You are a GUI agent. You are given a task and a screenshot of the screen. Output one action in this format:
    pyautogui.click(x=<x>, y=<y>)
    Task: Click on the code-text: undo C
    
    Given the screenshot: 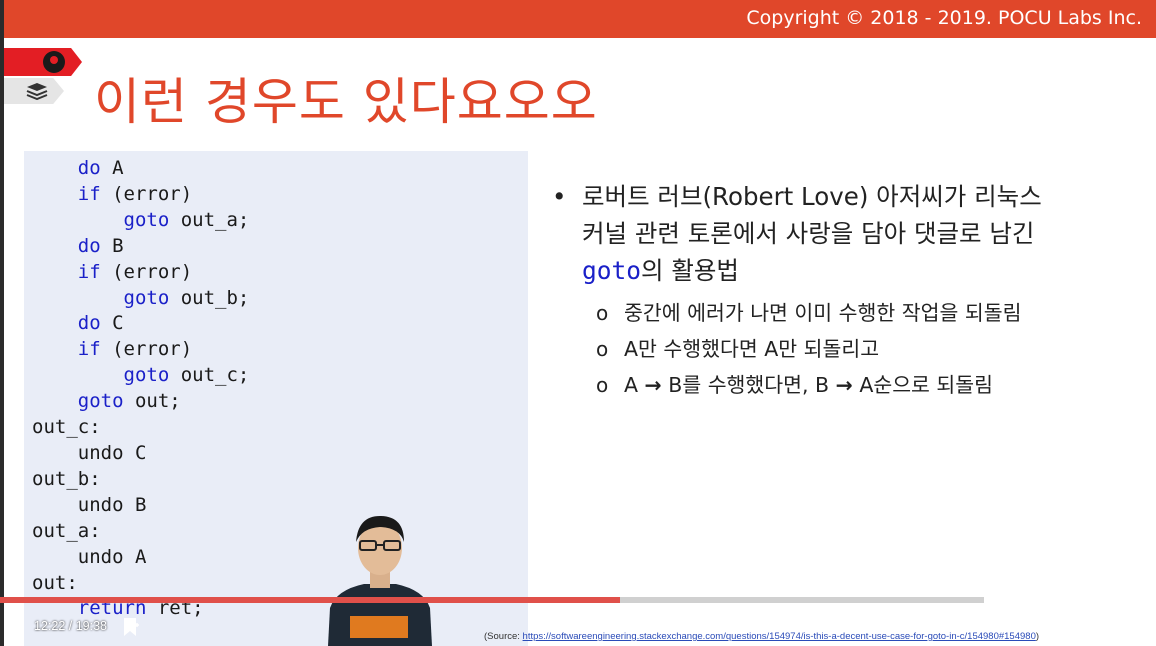 What is the action you would take?
    pyautogui.click(x=89, y=452)
    